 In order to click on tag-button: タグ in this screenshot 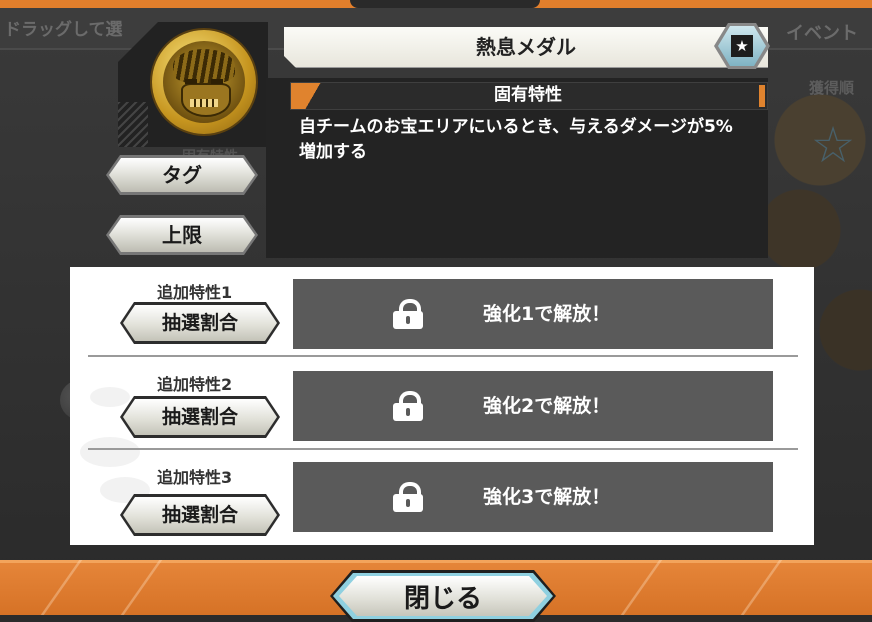, I will do `click(182, 175)`.